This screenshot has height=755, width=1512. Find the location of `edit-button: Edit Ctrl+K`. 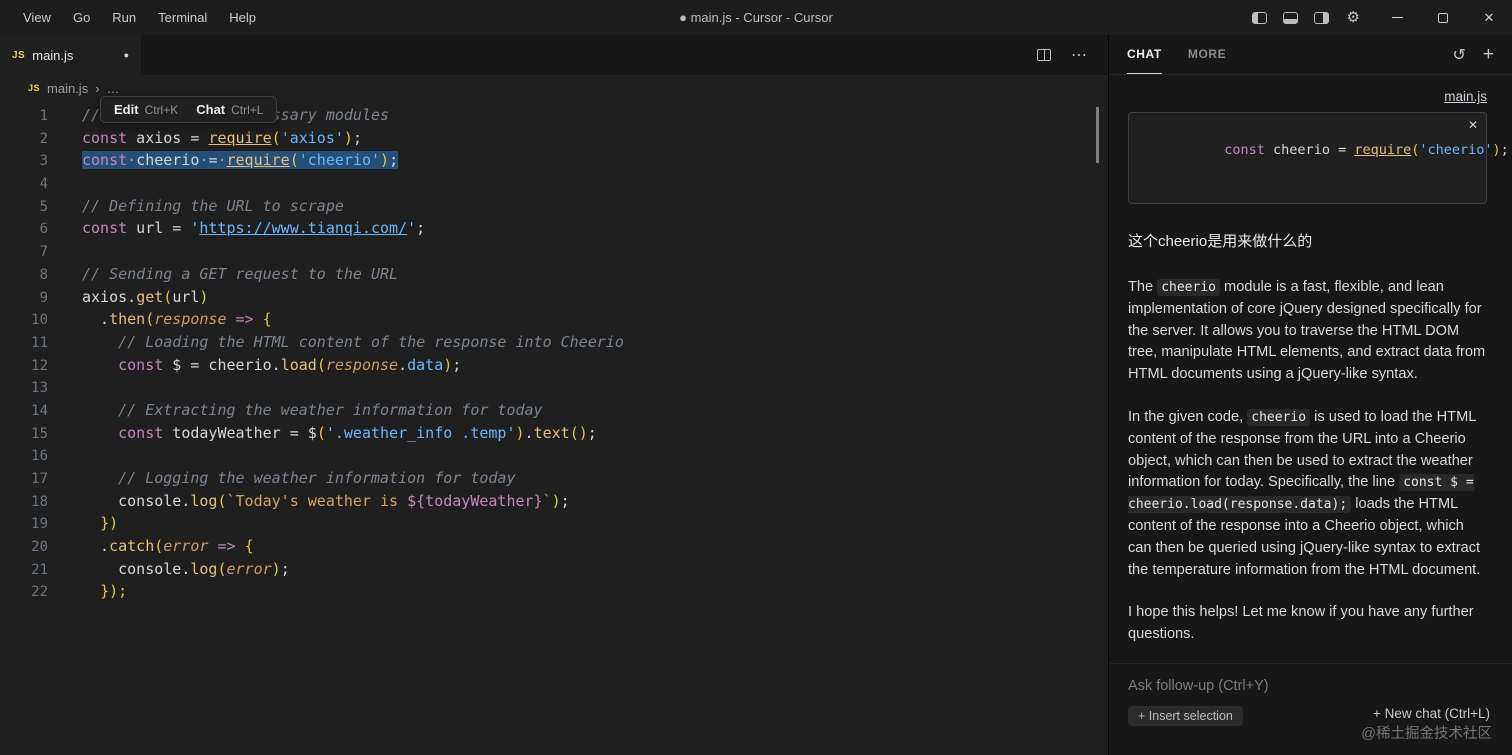

edit-button: Edit Ctrl+K is located at coordinates (146, 109).